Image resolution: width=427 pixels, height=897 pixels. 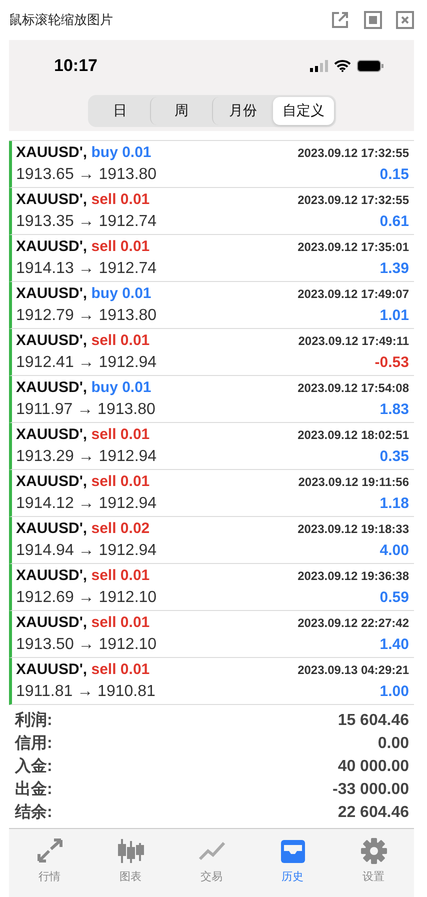 What do you see at coordinates (394, 597) in the screenshot?
I see `trade-profit: 0.59` at bounding box center [394, 597].